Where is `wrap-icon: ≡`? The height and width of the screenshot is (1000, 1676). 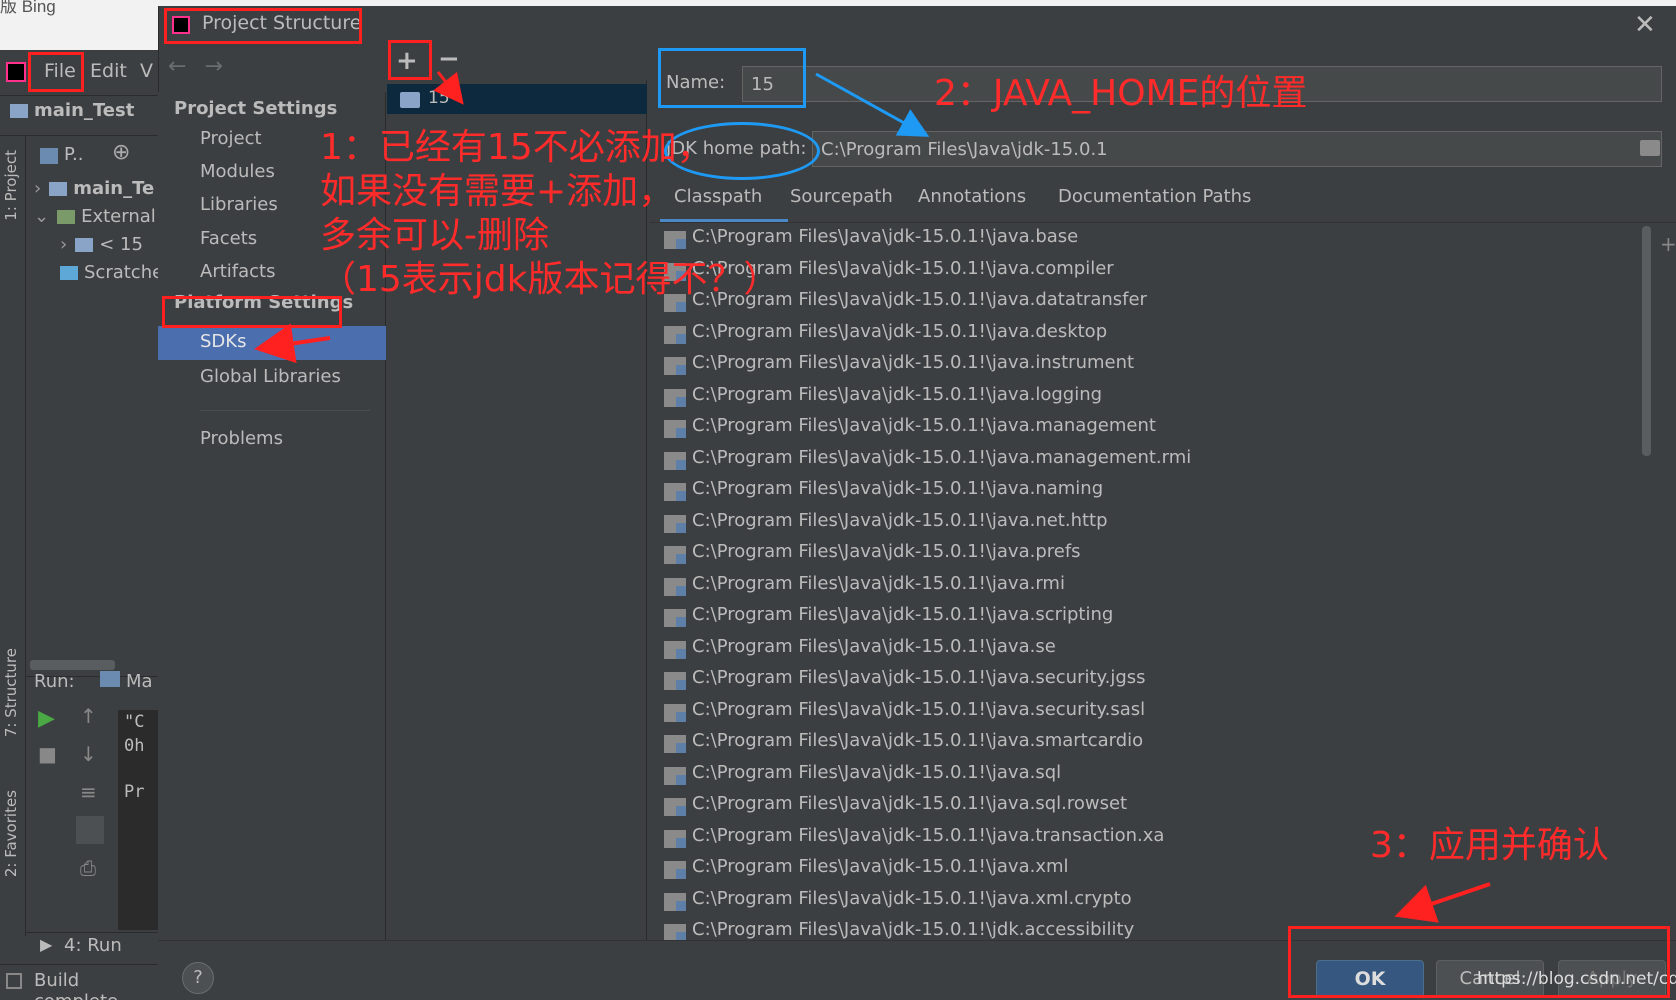 wrap-icon: ≡ is located at coordinates (88, 792).